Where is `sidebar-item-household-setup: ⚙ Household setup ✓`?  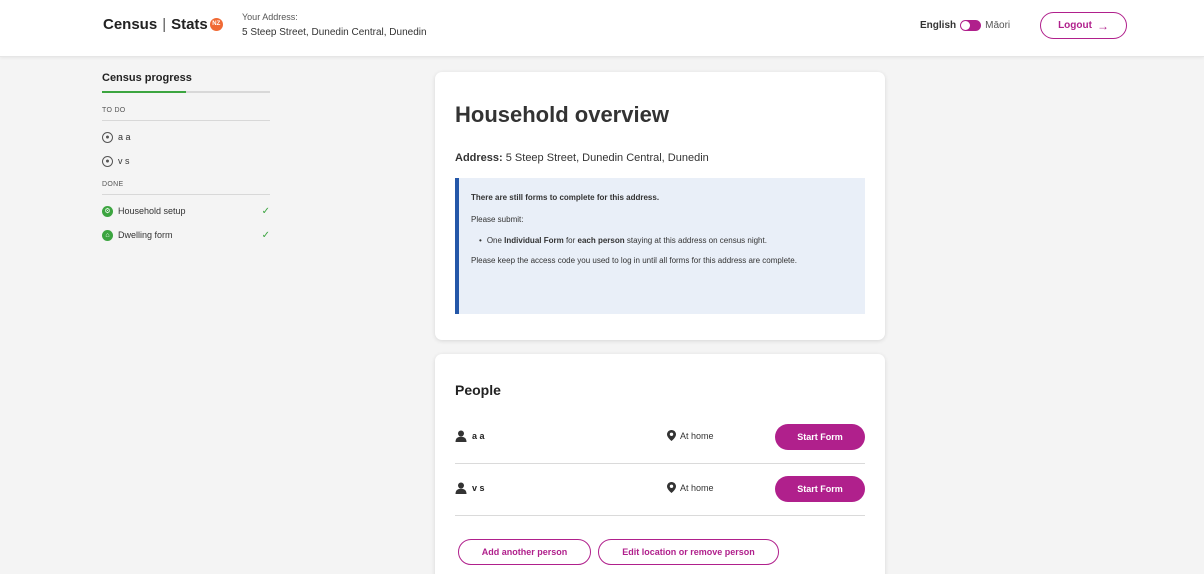
sidebar-item-household-setup: ⚙ Household setup ✓ is located at coordinates (186, 211).